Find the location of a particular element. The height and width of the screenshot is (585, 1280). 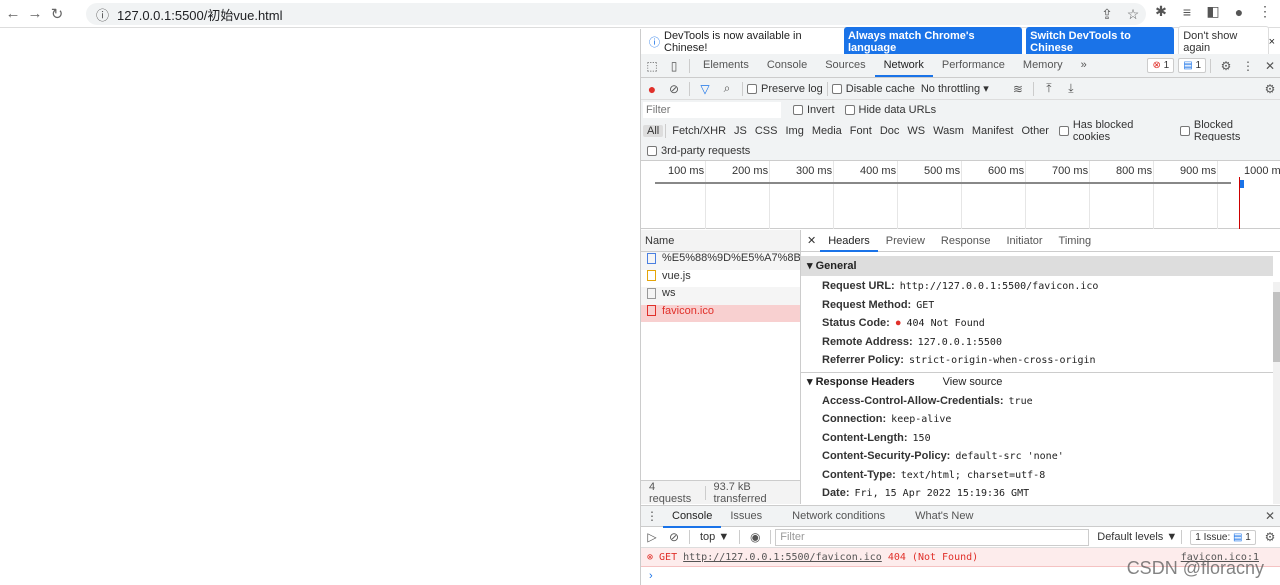

error-icon: ⊗ is located at coordinates (650, 557).